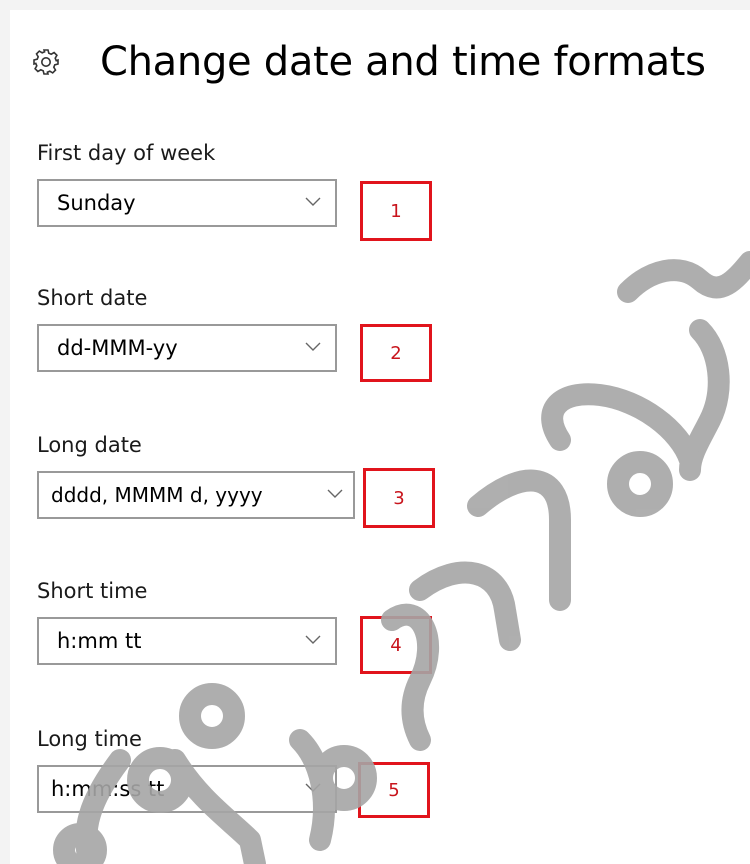  I want to click on dropdown-value: dd-MMM-yy, so click(117, 348).